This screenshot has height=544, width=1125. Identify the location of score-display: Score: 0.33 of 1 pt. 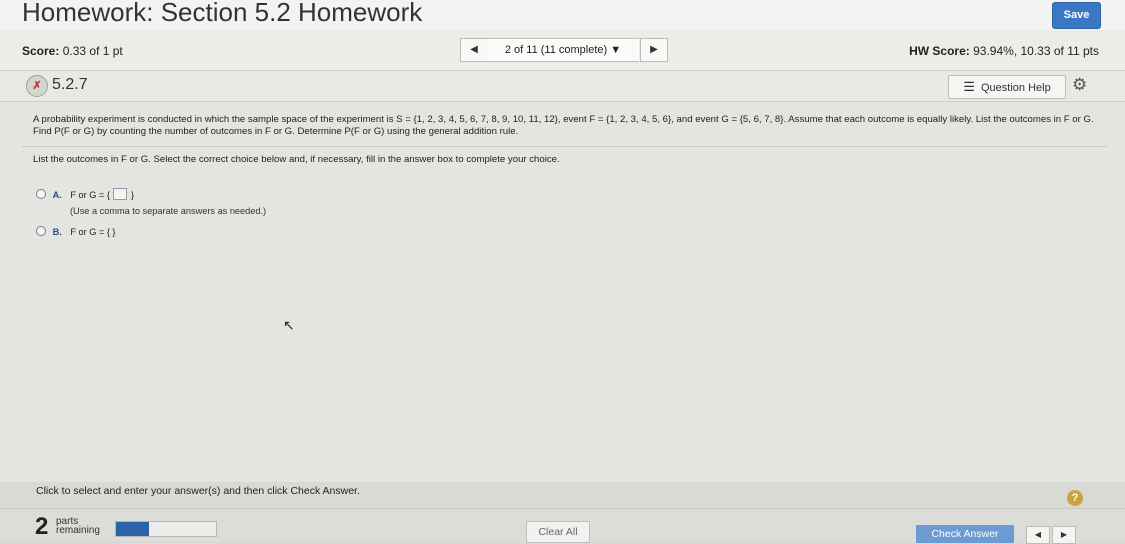
(72, 51).